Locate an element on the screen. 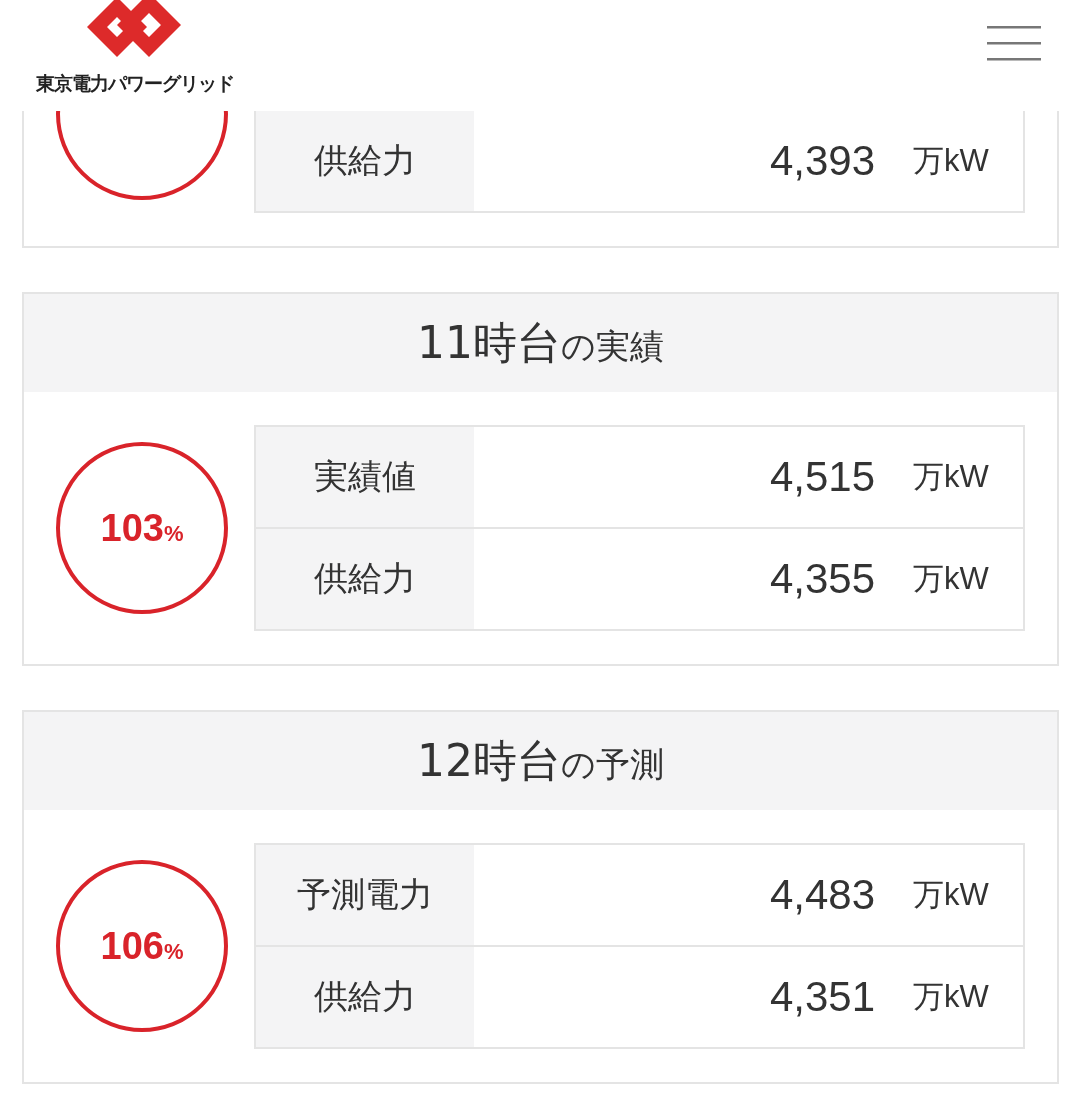  percent-value: 106% is located at coordinates (142, 946).